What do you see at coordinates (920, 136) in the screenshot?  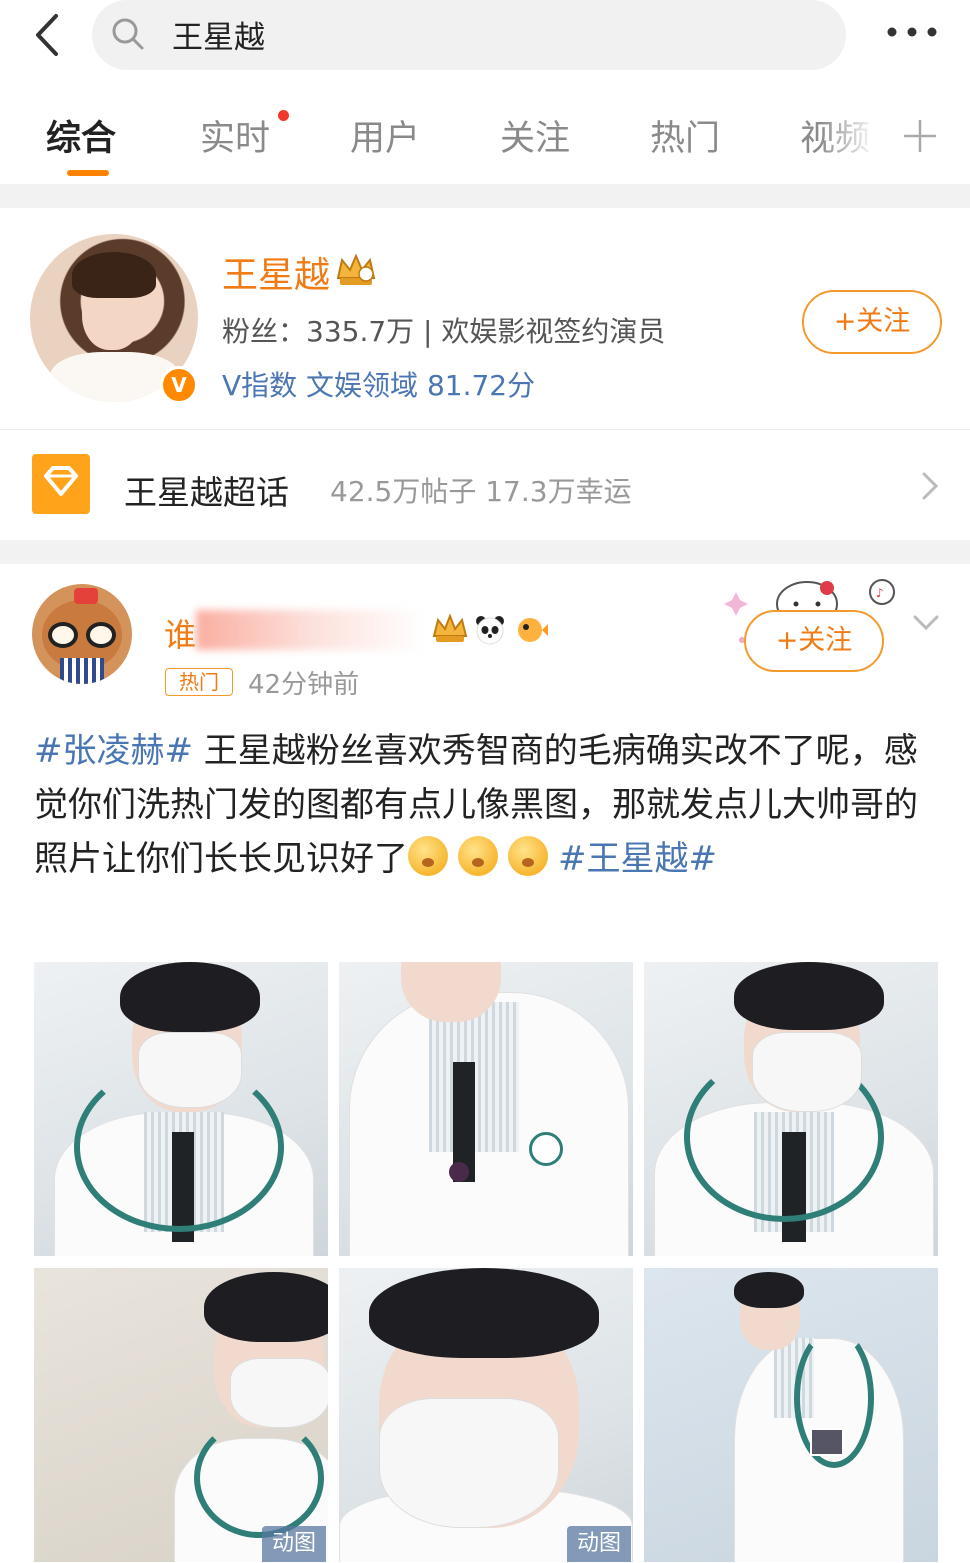 I see `plus-icon` at bounding box center [920, 136].